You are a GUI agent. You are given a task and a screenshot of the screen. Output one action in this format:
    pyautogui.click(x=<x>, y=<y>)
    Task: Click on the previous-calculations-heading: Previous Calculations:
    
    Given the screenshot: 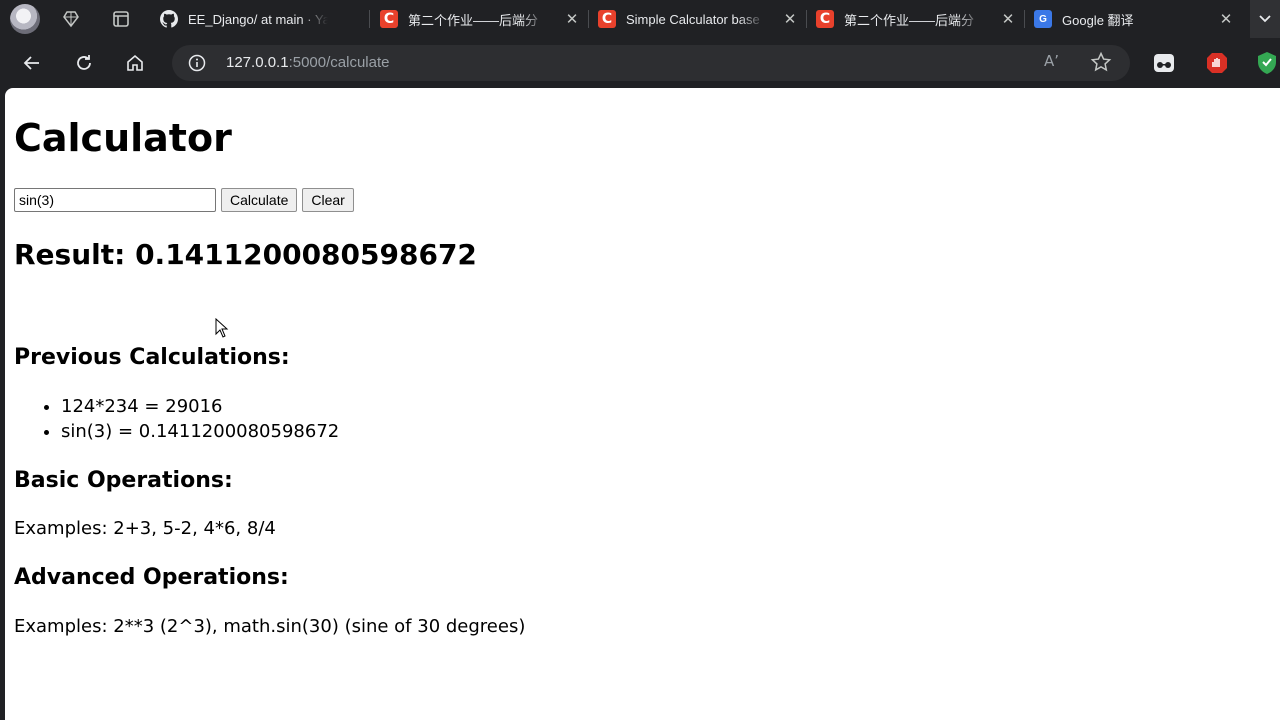 What is the action you would take?
    pyautogui.click(x=152, y=357)
    